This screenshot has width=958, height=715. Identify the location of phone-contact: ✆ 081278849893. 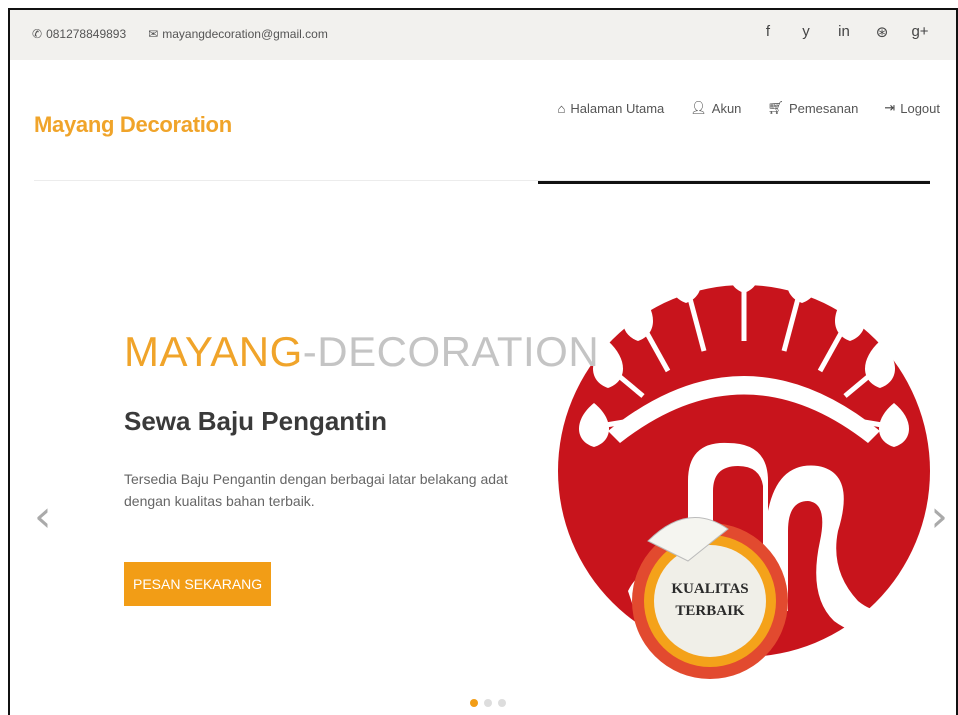
(79, 34).